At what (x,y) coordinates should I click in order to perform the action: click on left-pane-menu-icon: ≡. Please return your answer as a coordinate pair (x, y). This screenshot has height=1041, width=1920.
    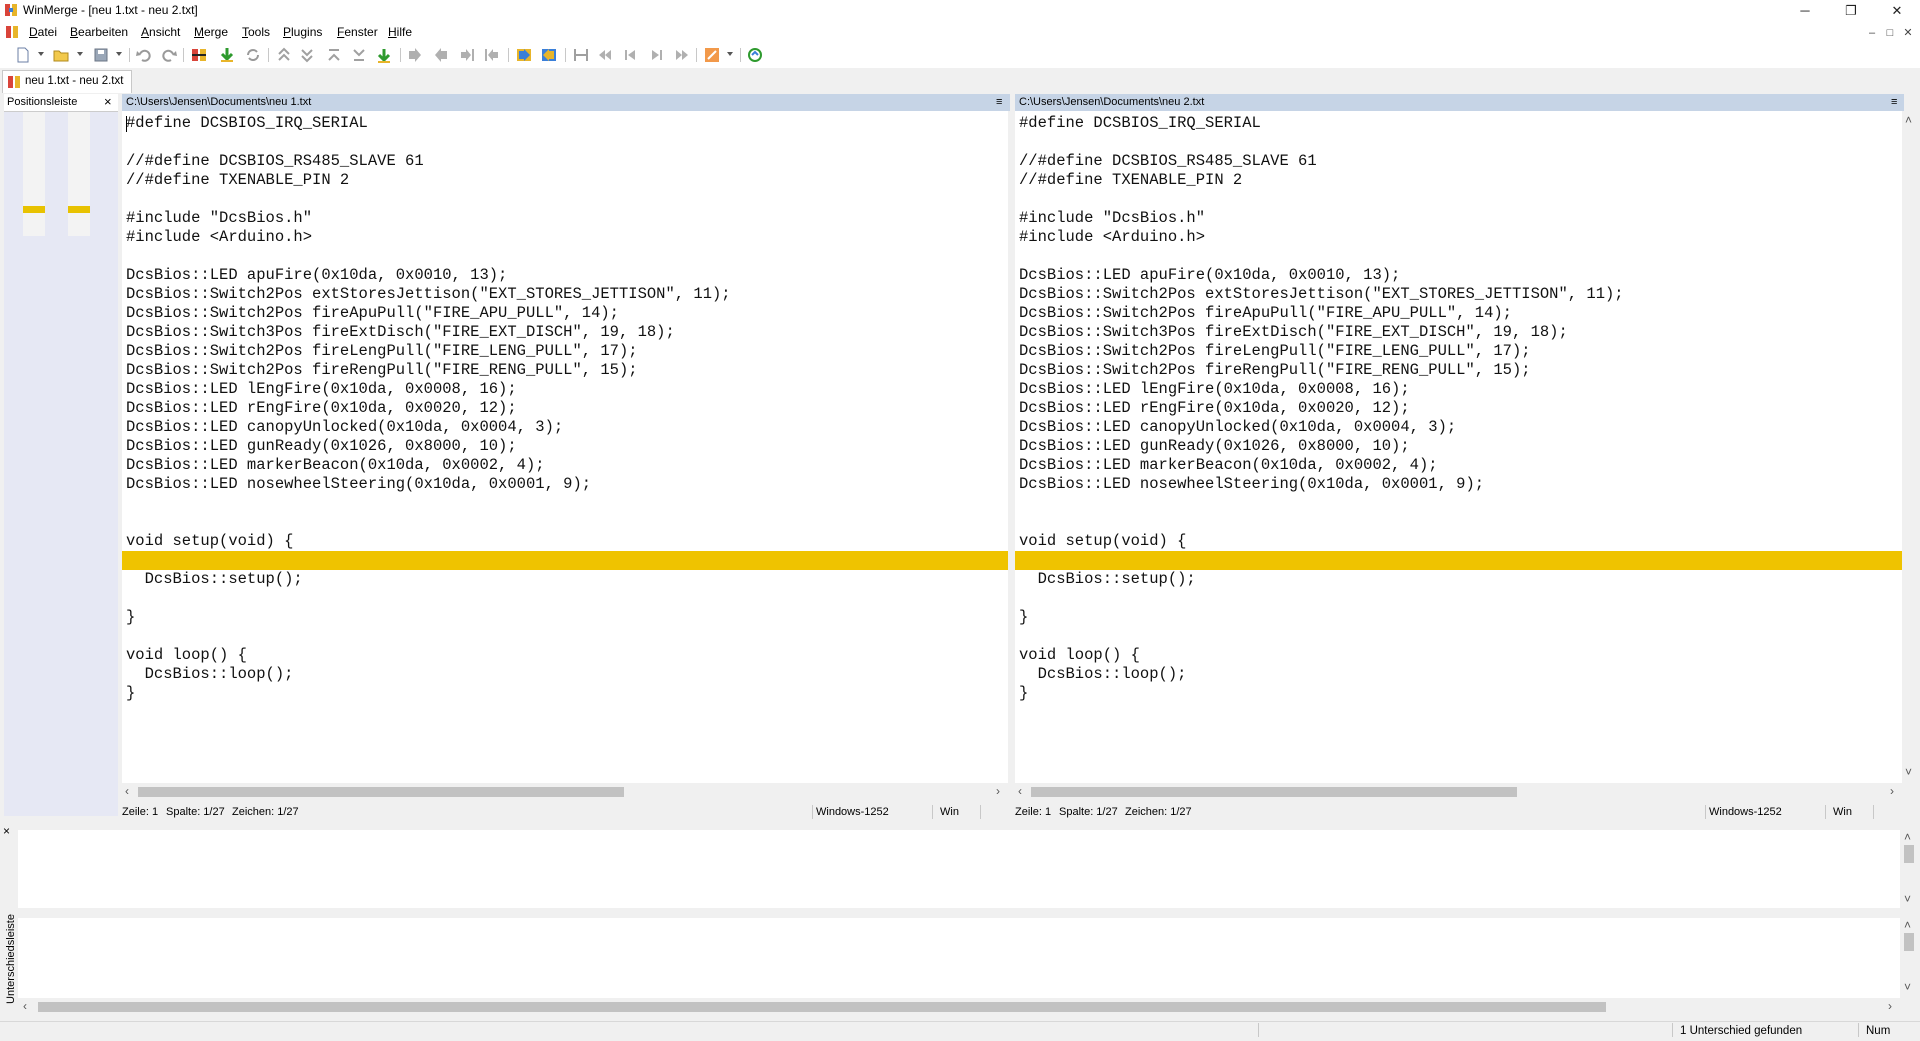
    Looking at the image, I should click on (999, 102).